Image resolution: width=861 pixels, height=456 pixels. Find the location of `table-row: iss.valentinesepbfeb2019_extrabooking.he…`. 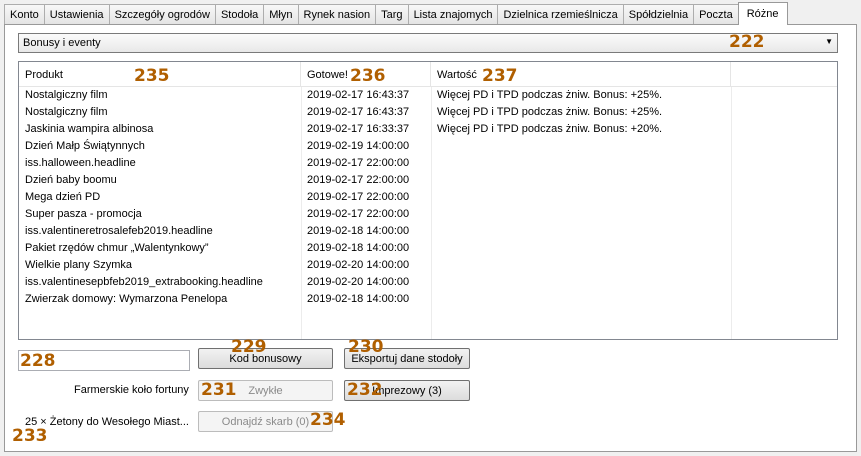

table-row: iss.valentinesepbfeb2019_extrabooking.he… is located at coordinates (428, 282).